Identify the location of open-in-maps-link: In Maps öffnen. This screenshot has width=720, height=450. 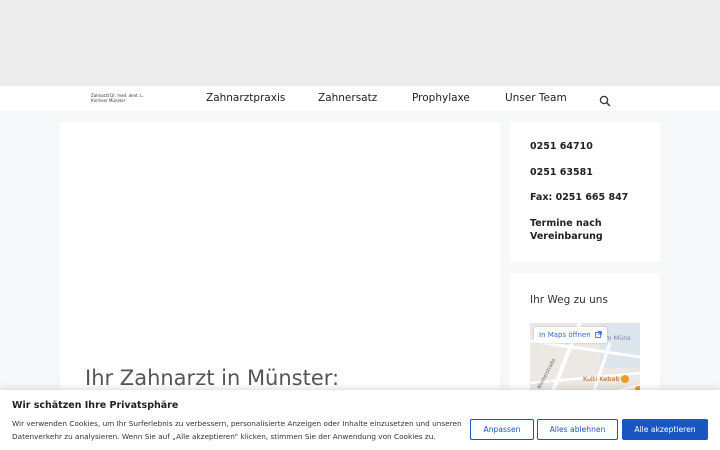
(570, 335).